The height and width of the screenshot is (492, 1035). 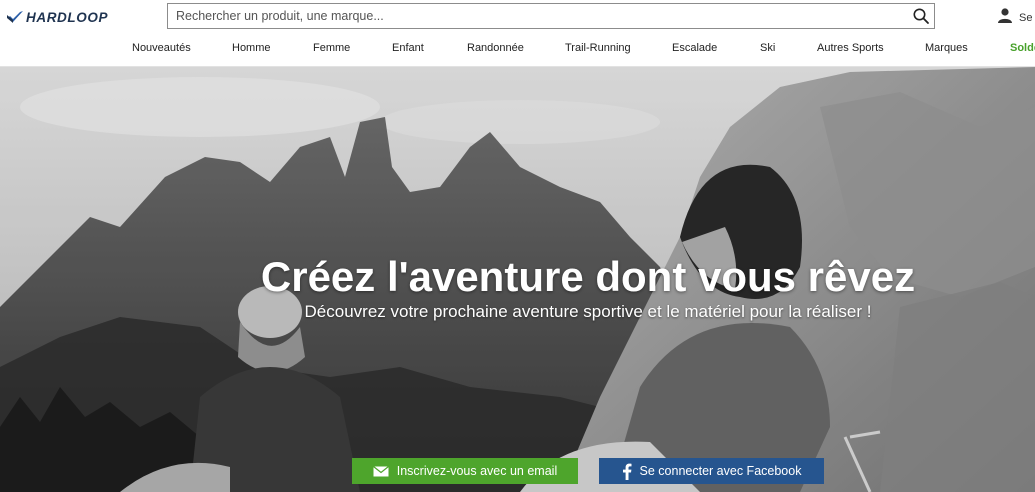 What do you see at coordinates (495, 48) in the screenshot?
I see `nav-item-randonnee: Randonnée` at bounding box center [495, 48].